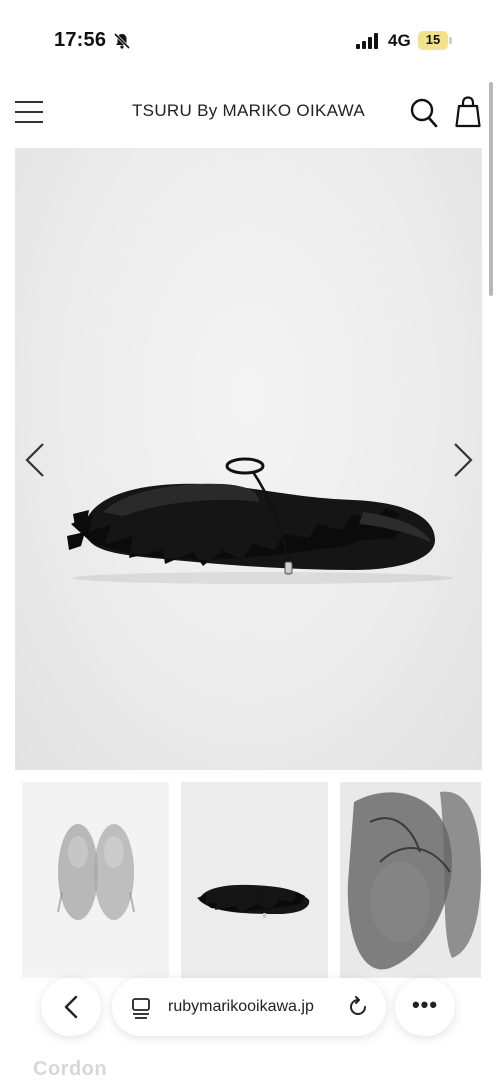  What do you see at coordinates (425, 1004) in the screenshot?
I see `more-icon: •••` at bounding box center [425, 1004].